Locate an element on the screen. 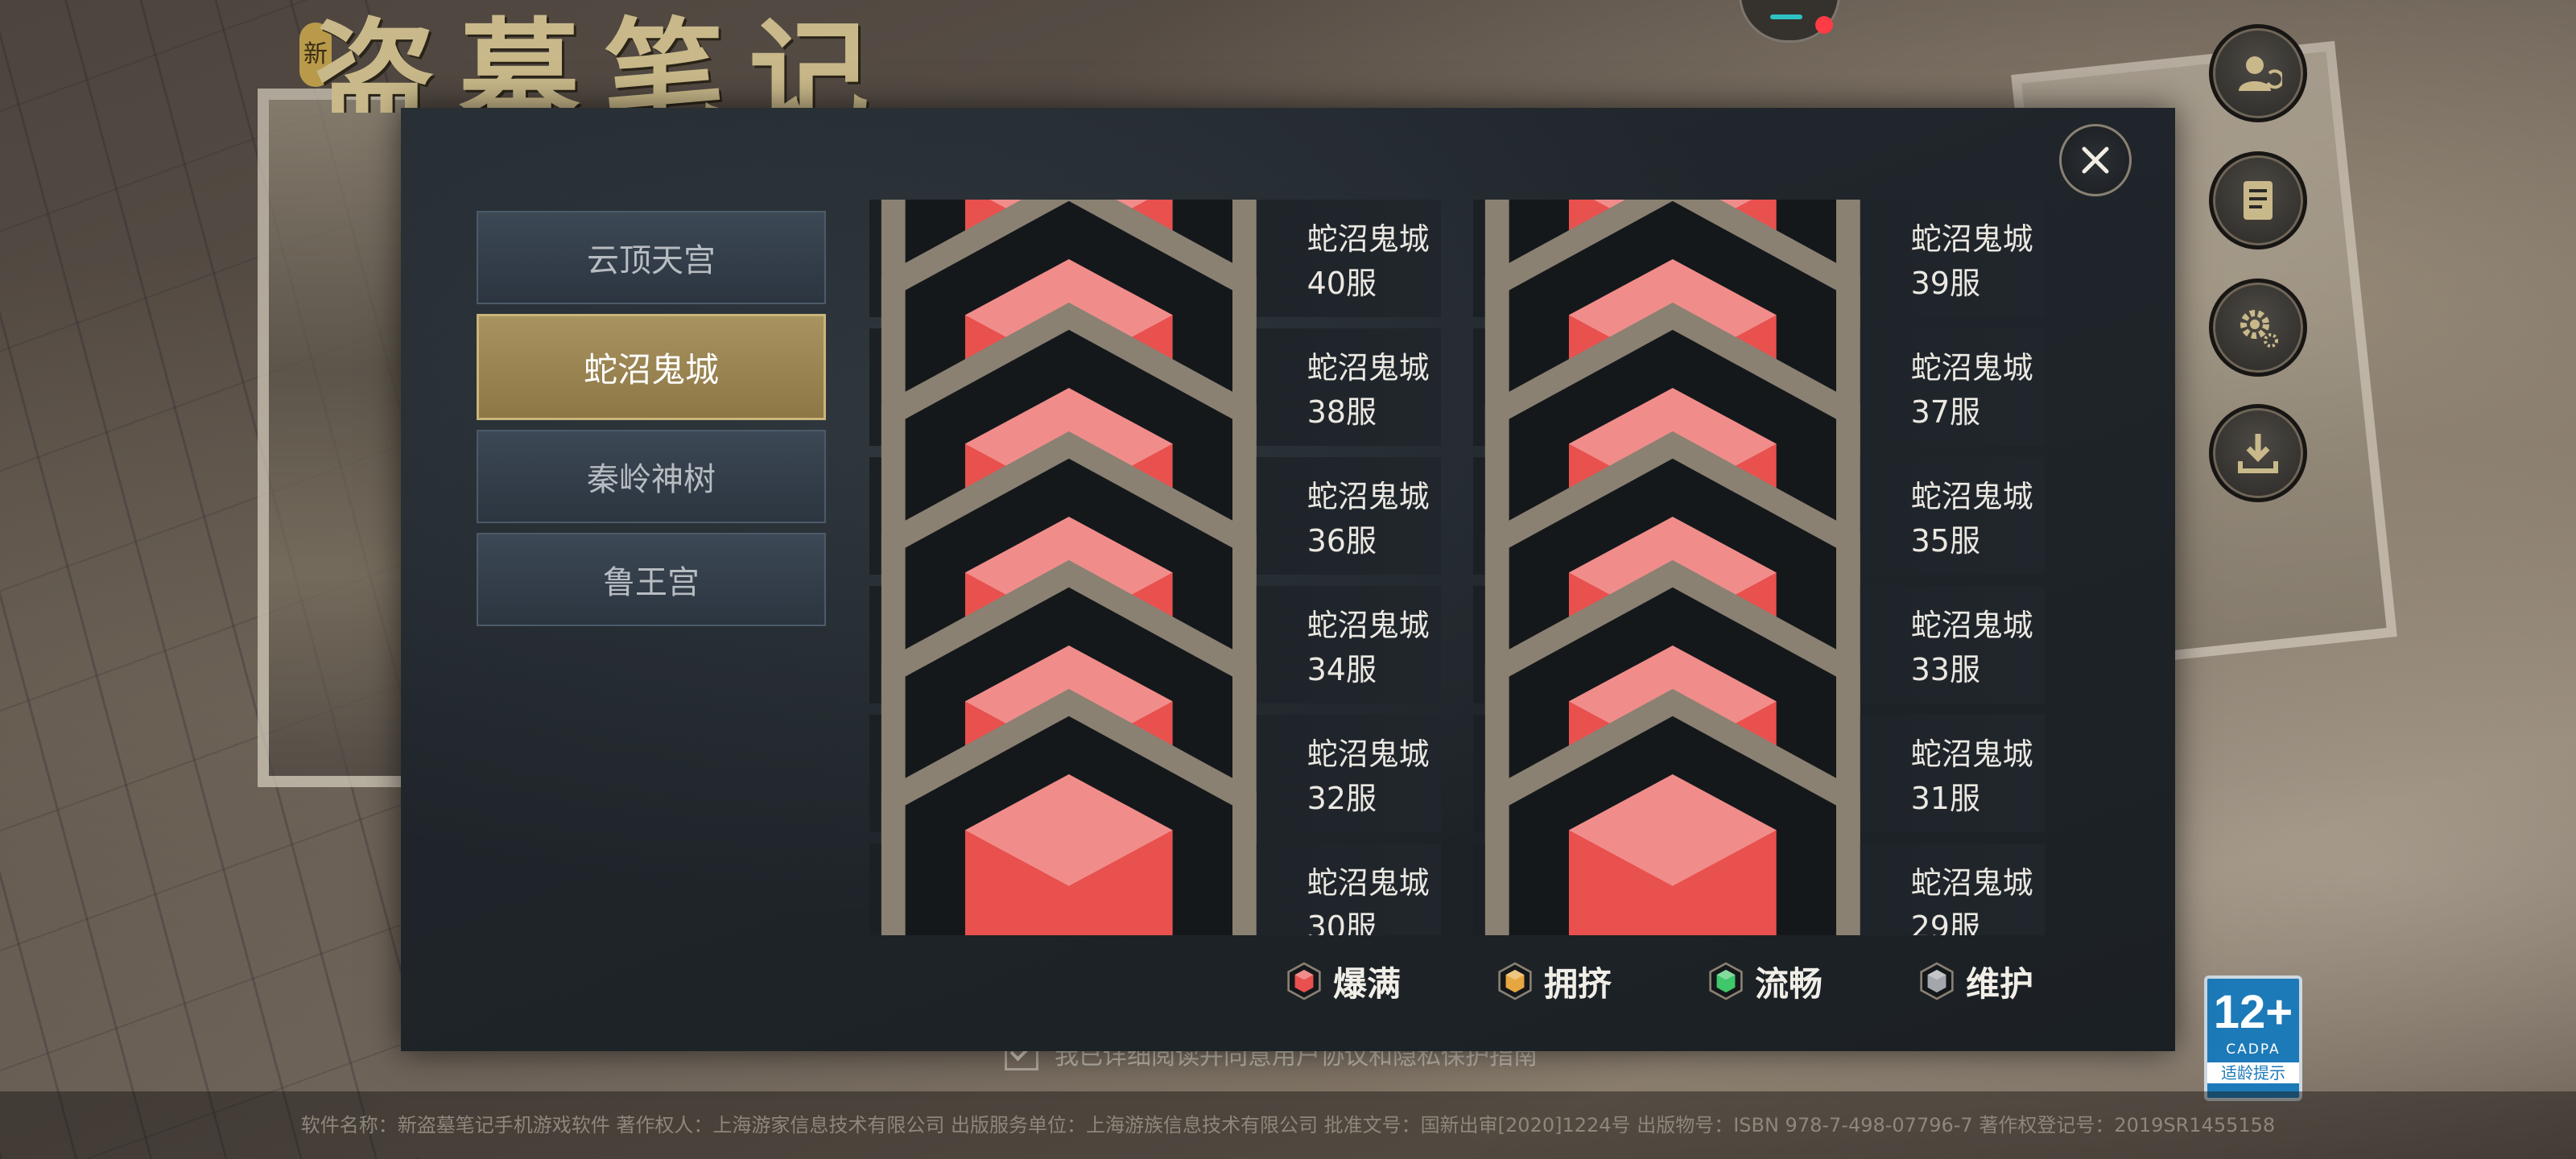 Image resolution: width=2576 pixels, height=1159 pixels. close-icon is located at coordinates (2095, 160).